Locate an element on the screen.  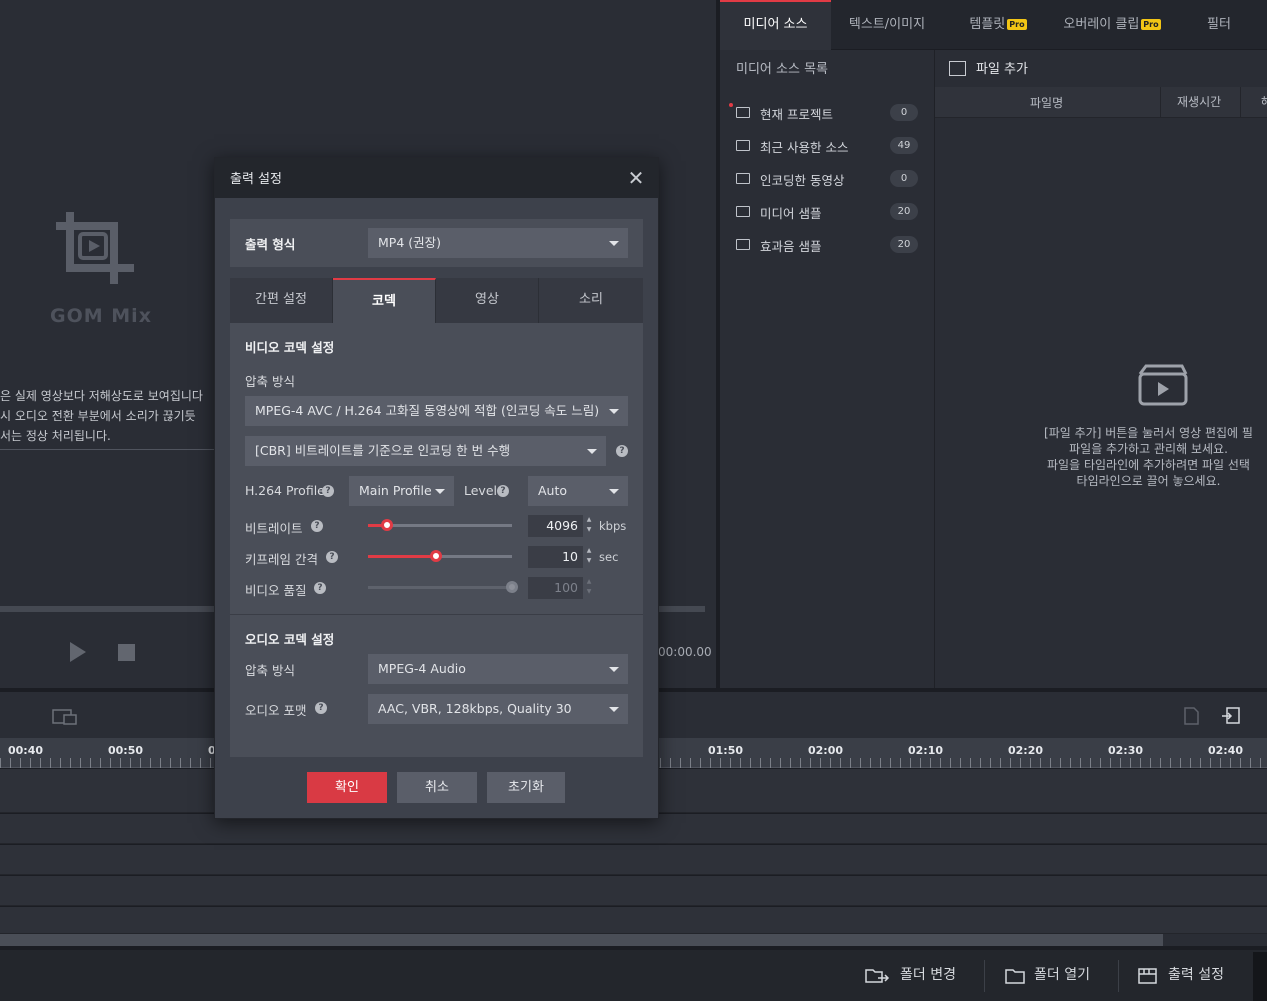
play-icon is located at coordinates (78, 652).